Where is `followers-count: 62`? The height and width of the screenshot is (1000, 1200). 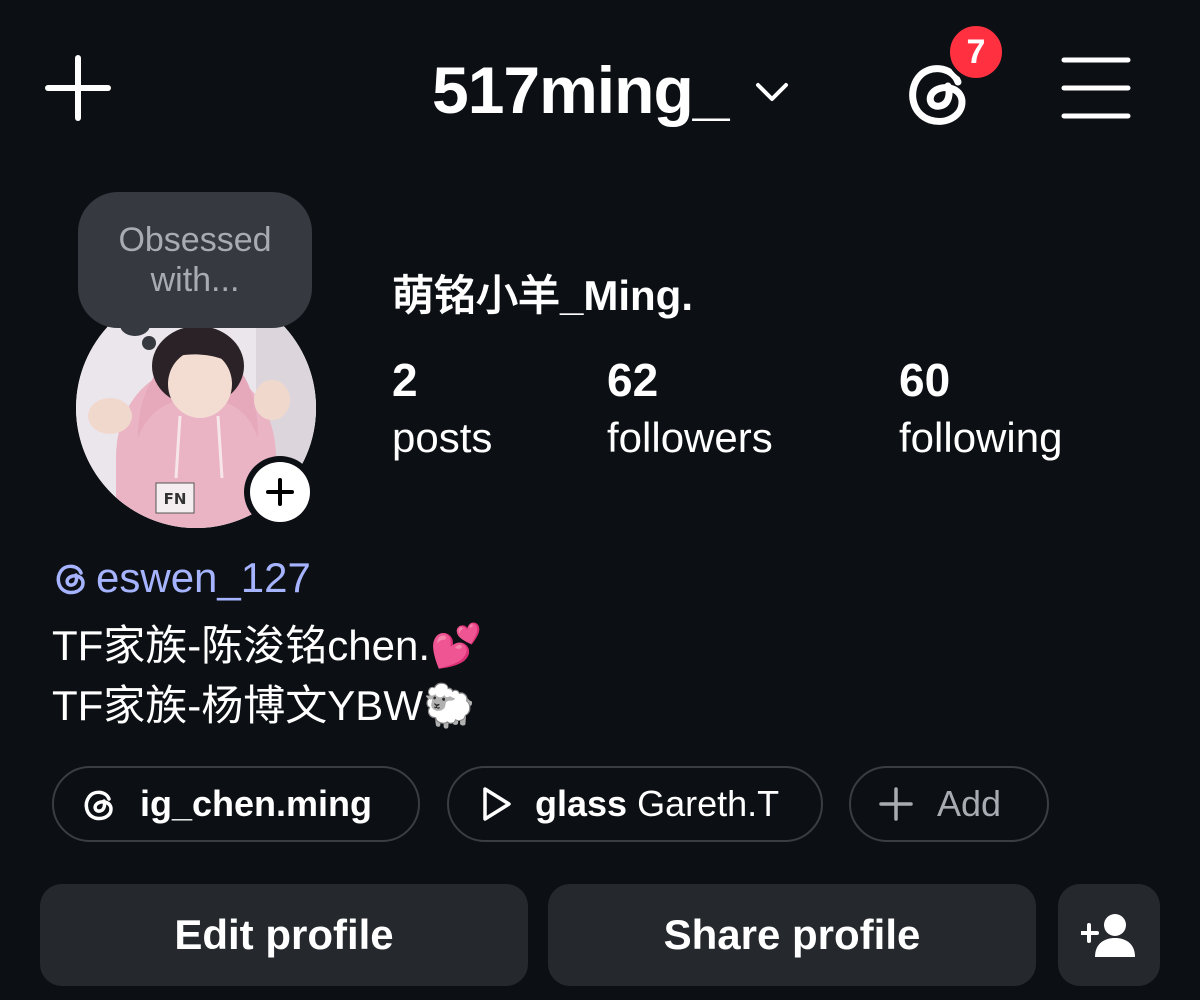
followers-count: 62 is located at coordinates (633, 380).